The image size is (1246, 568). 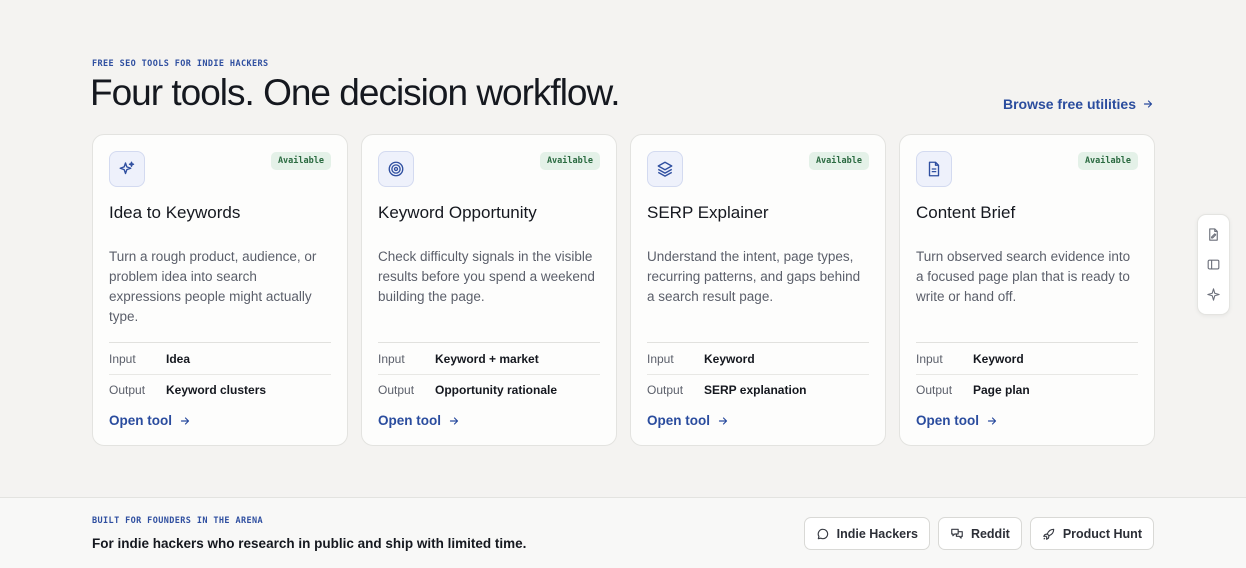 What do you see at coordinates (966, 212) in the screenshot?
I see `card-title: Content Brief` at bounding box center [966, 212].